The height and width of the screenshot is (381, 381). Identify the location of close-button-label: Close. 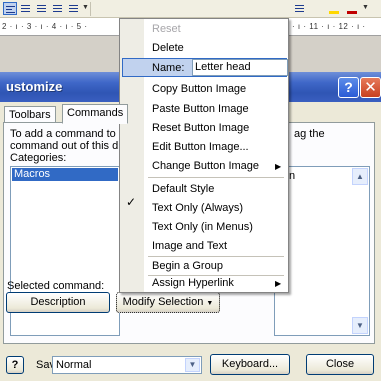
(340, 364).